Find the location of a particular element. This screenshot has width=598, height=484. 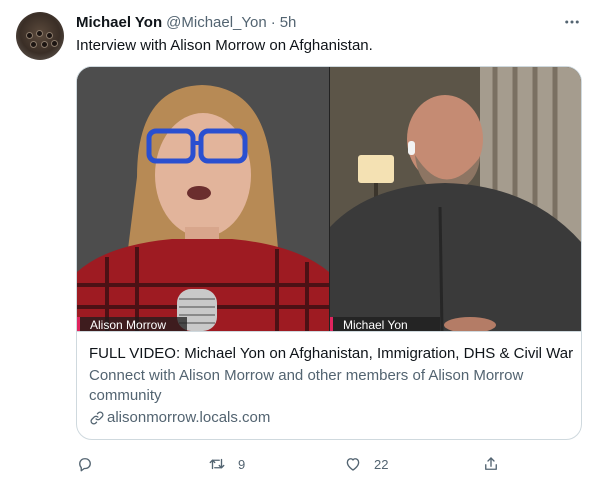

link-icon is located at coordinates (97, 418).